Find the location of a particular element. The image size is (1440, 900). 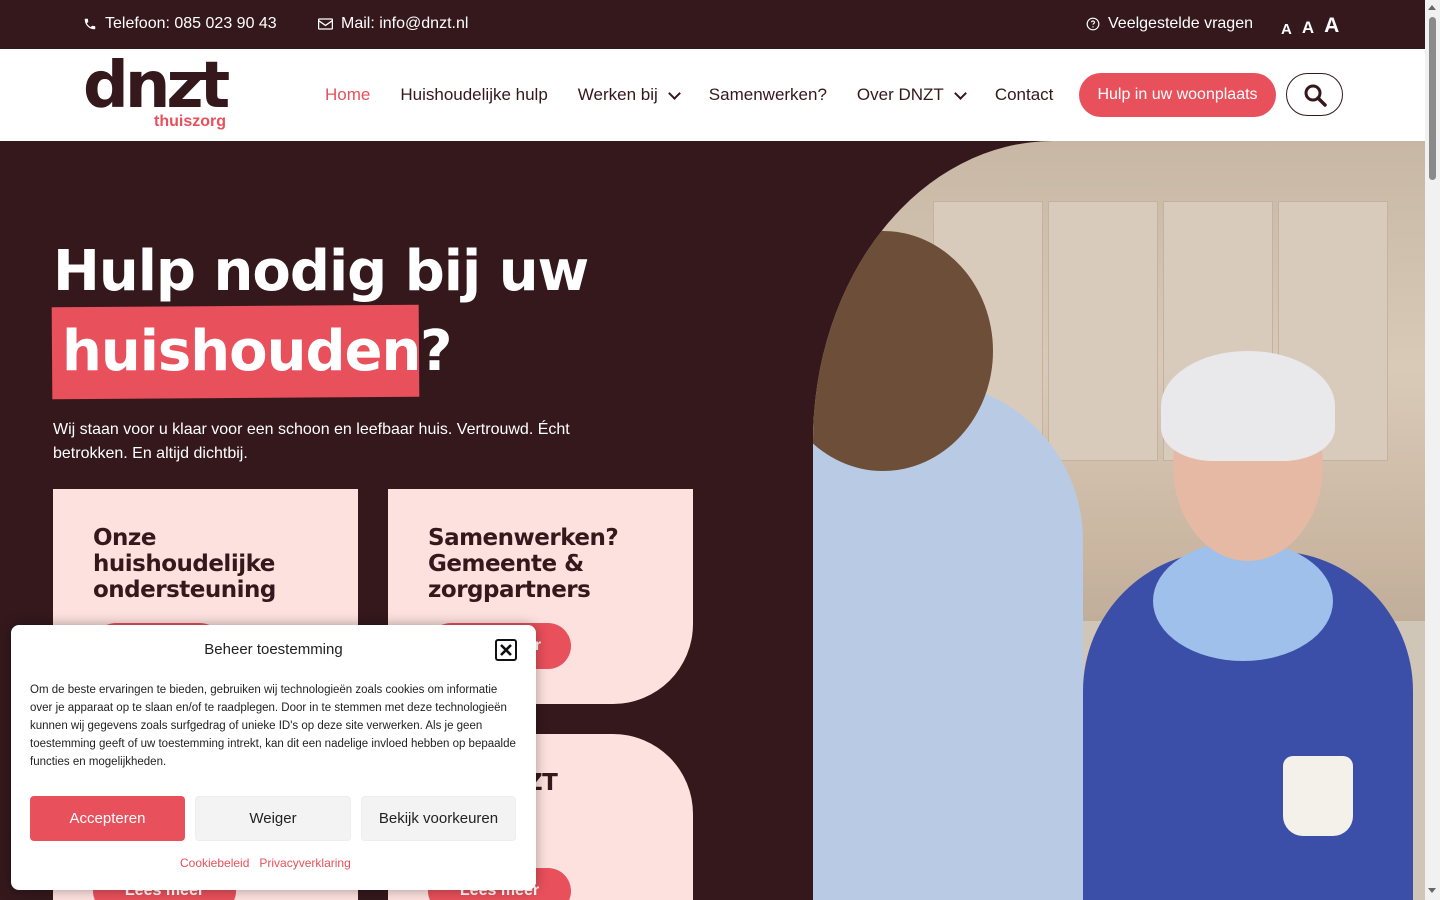

font-size-medium: A is located at coordinates (1308, 28).